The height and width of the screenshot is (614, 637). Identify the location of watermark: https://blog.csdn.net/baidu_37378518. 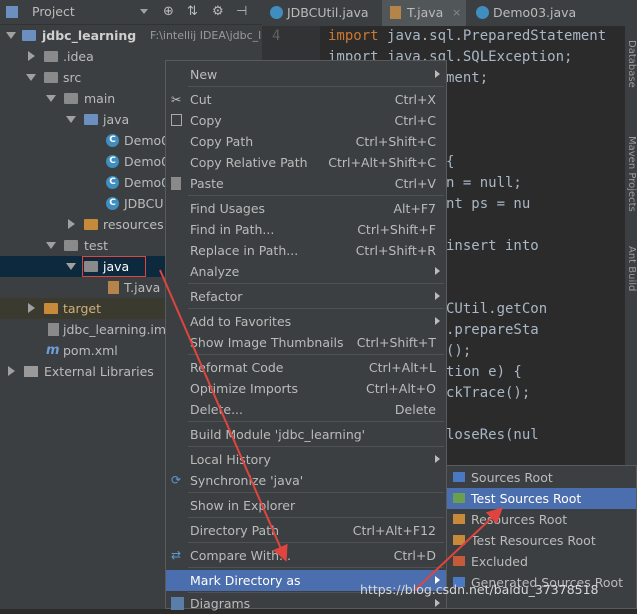
(479, 589).